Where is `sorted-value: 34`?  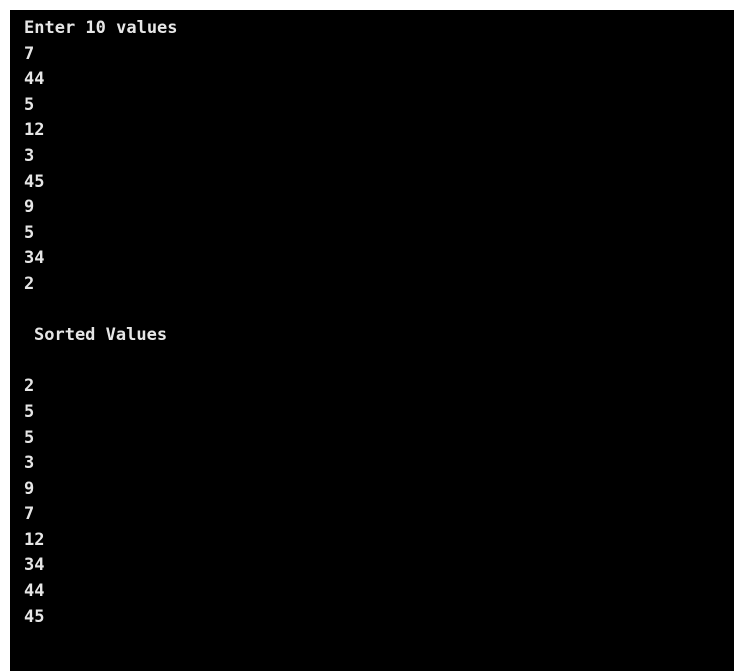
sorted-value: 34 is located at coordinates (34, 565).